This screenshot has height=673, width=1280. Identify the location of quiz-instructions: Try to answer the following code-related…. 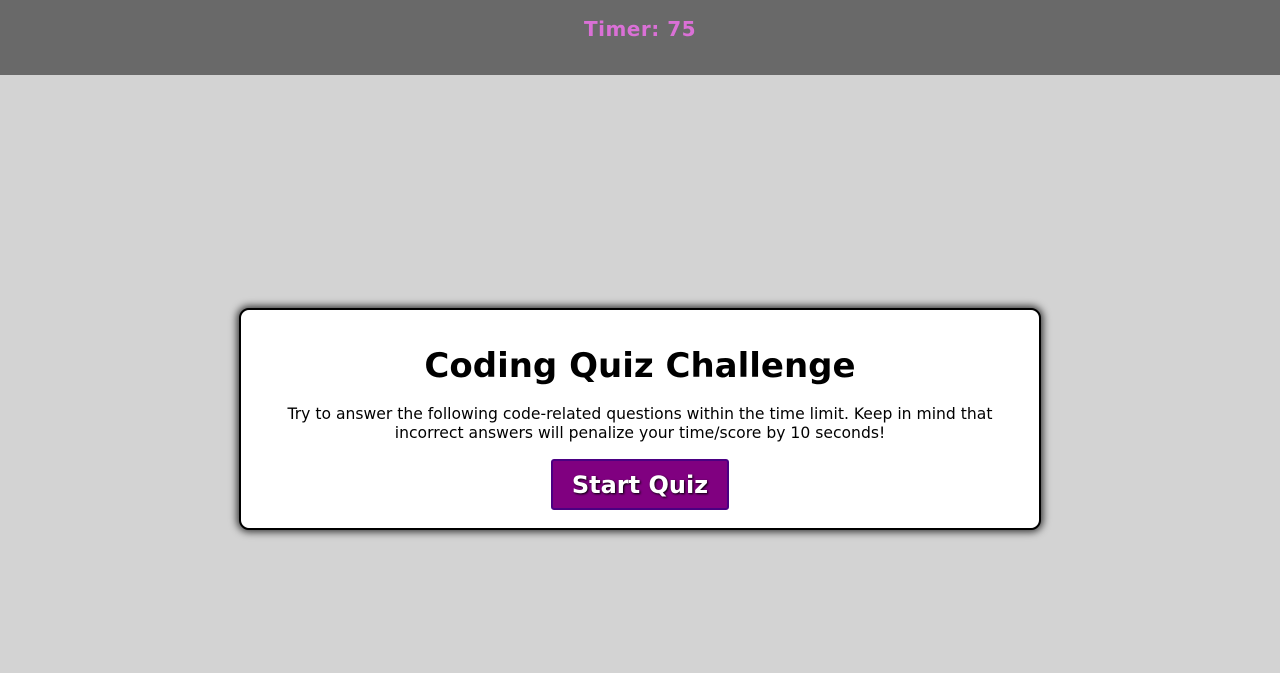
(640, 423).